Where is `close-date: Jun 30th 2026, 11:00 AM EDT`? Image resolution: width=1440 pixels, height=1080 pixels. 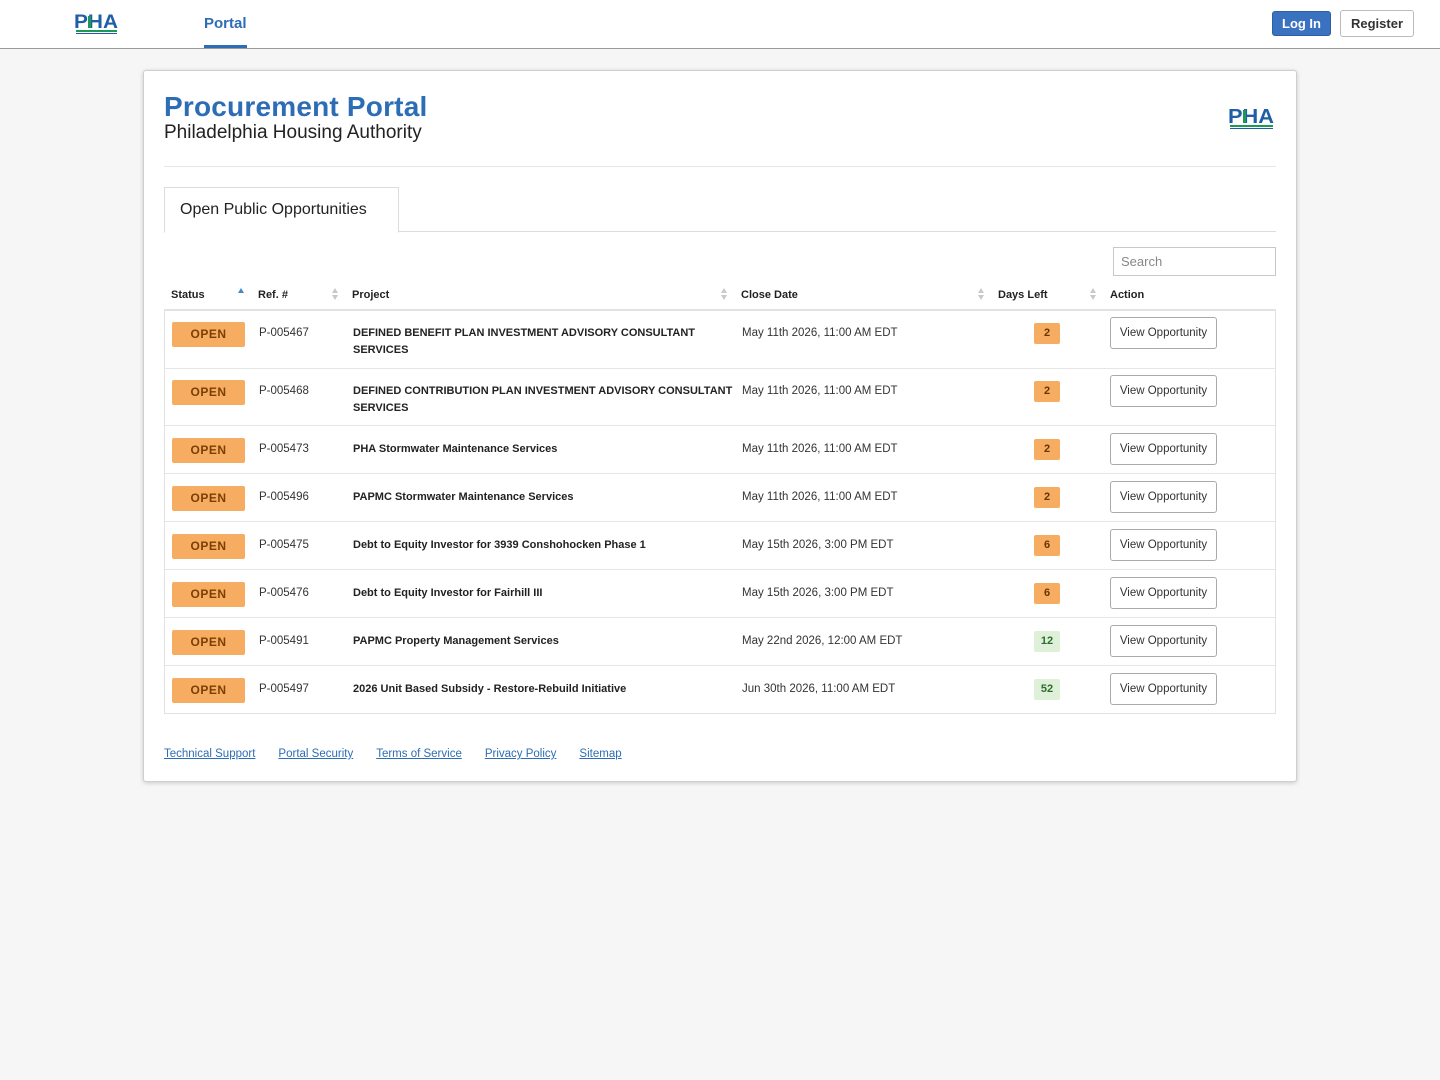 close-date: Jun 30th 2026, 11:00 AM EDT is located at coordinates (819, 689).